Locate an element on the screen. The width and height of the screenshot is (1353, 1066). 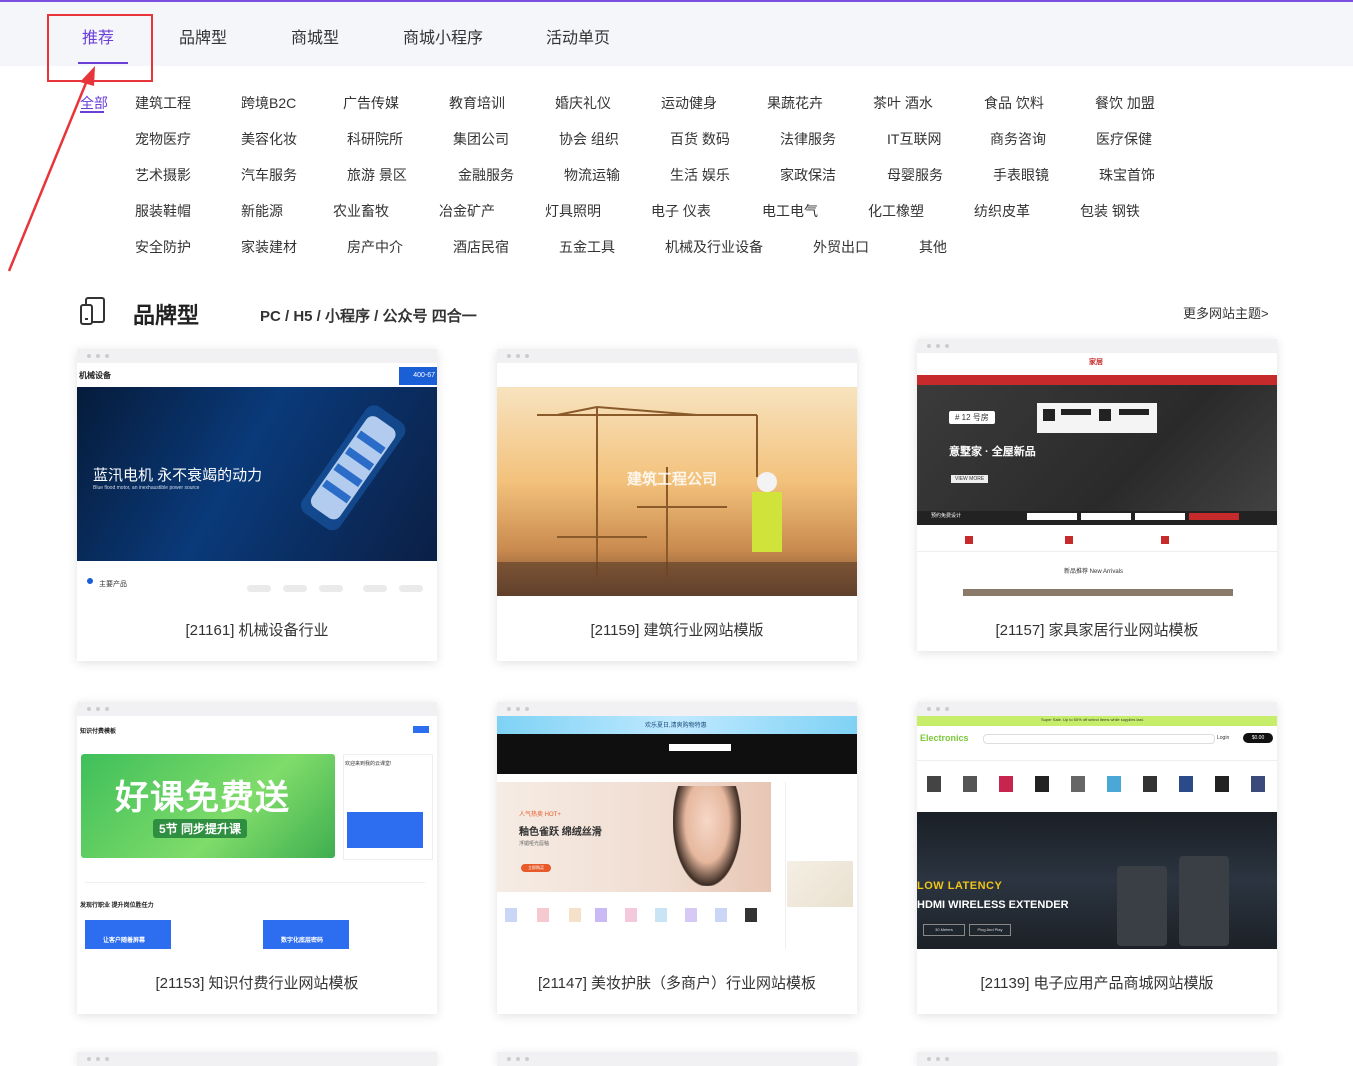
template-name: [21159] 建筑行业网站模版 is located at coordinates (677, 629).